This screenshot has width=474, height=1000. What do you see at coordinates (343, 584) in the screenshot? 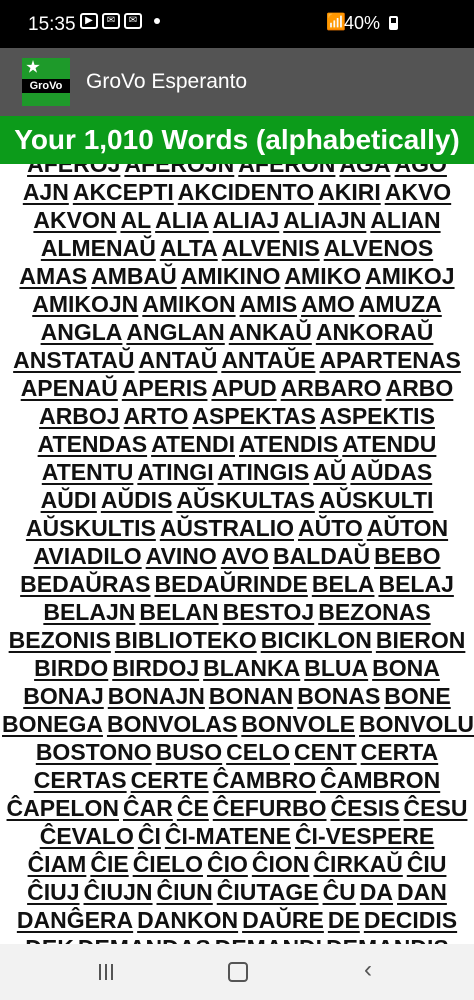
I see `word-link: BELA` at bounding box center [343, 584].